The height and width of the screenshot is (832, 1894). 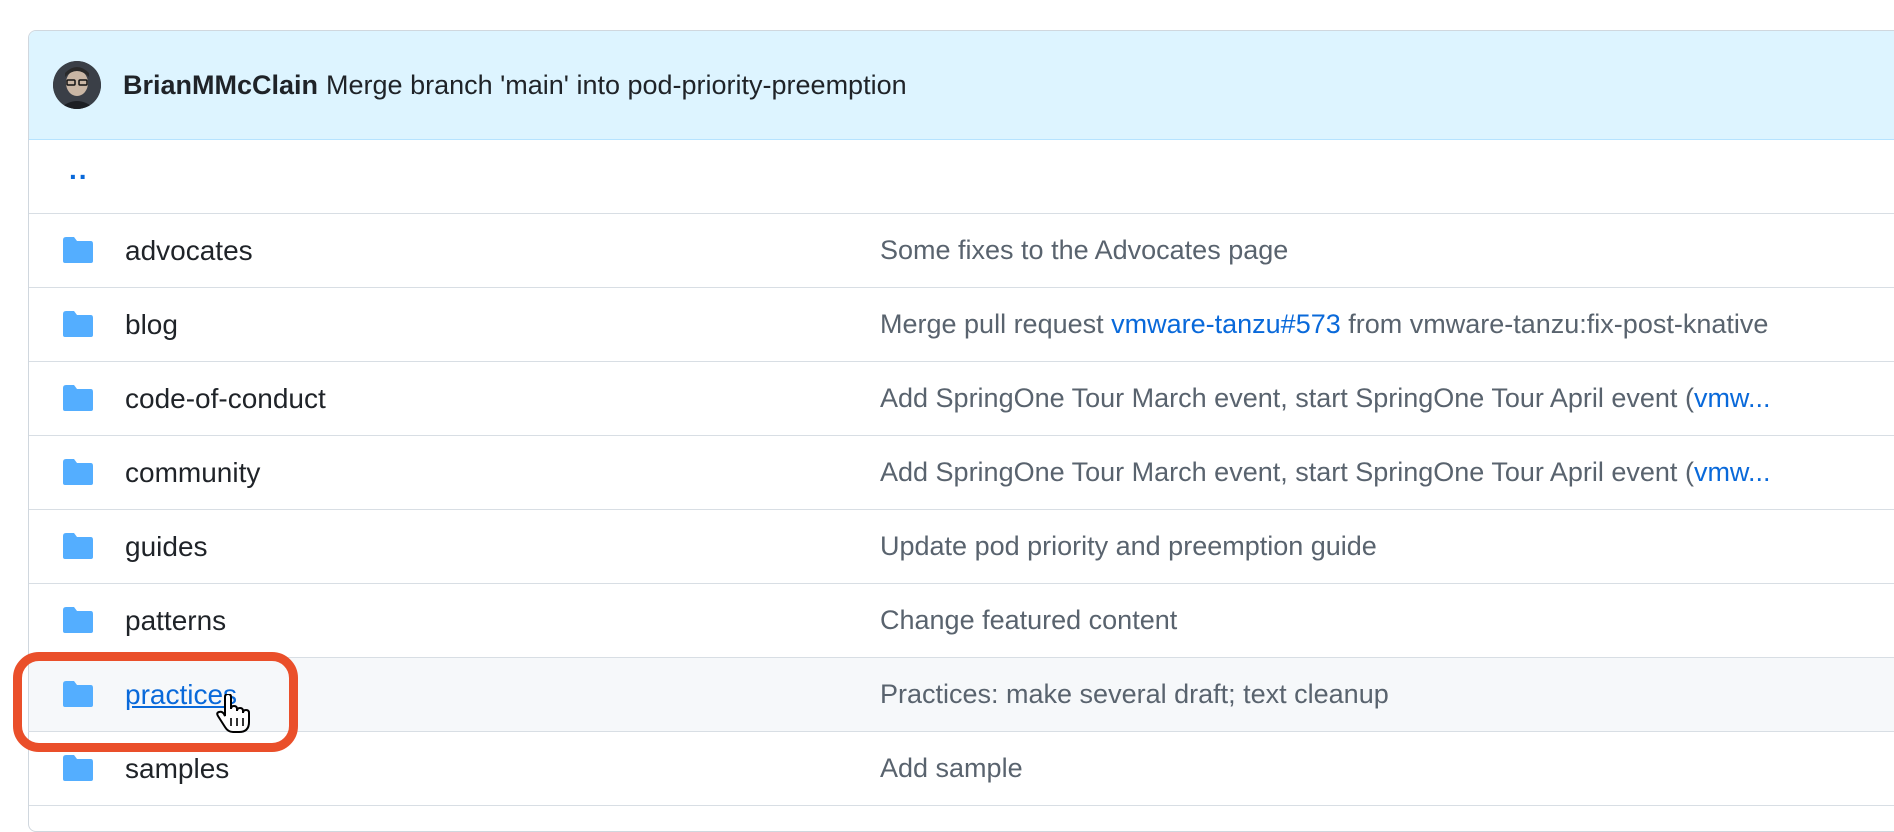 I want to click on commit-author: BrianMMcClain, so click(x=220, y=85).